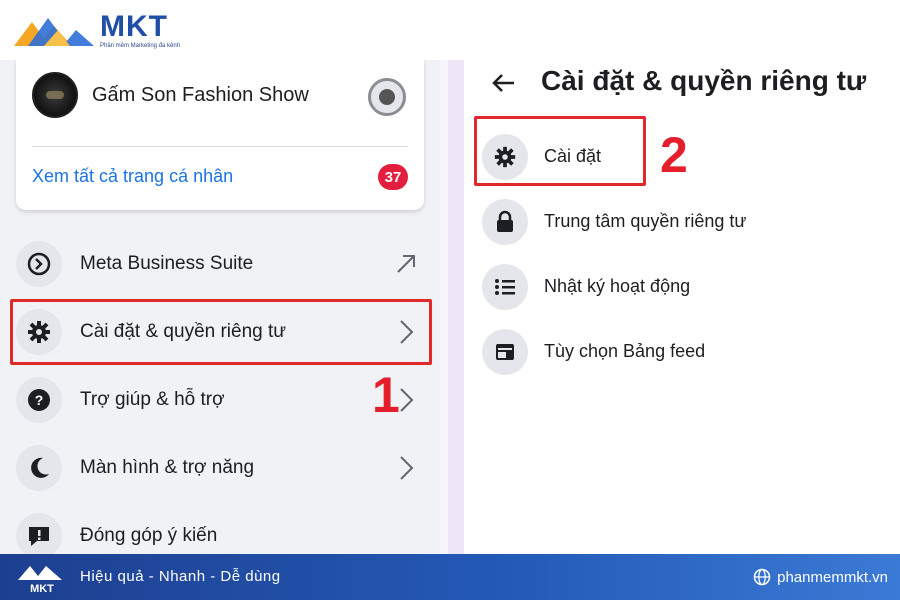 Image resolution: width=900 pixels, height=600 pixels. Describe the element at coordinates (393, 177) in the screenshot. I see `profiles-count-badge: 37` at that location.